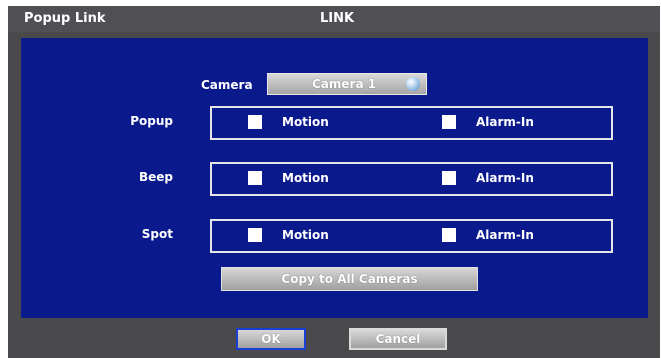 This screenshot has height=358, width=661. Describe the element at coordinates (305, 122) in the screenshot. I see `popup-motion-label: Motion` at that location.